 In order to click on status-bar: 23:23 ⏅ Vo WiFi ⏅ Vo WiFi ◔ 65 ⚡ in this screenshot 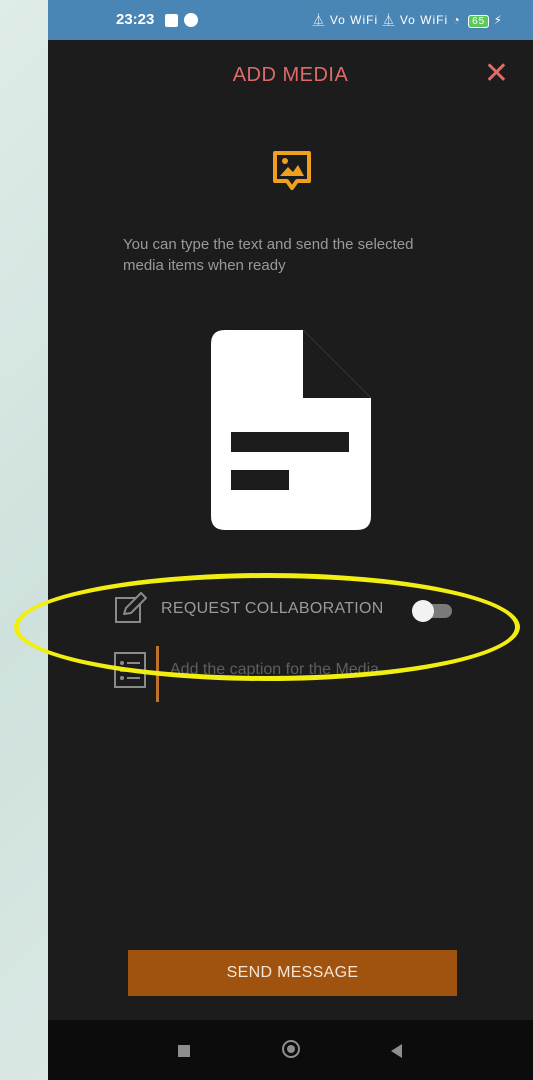, I will do `click(290, 20)`.